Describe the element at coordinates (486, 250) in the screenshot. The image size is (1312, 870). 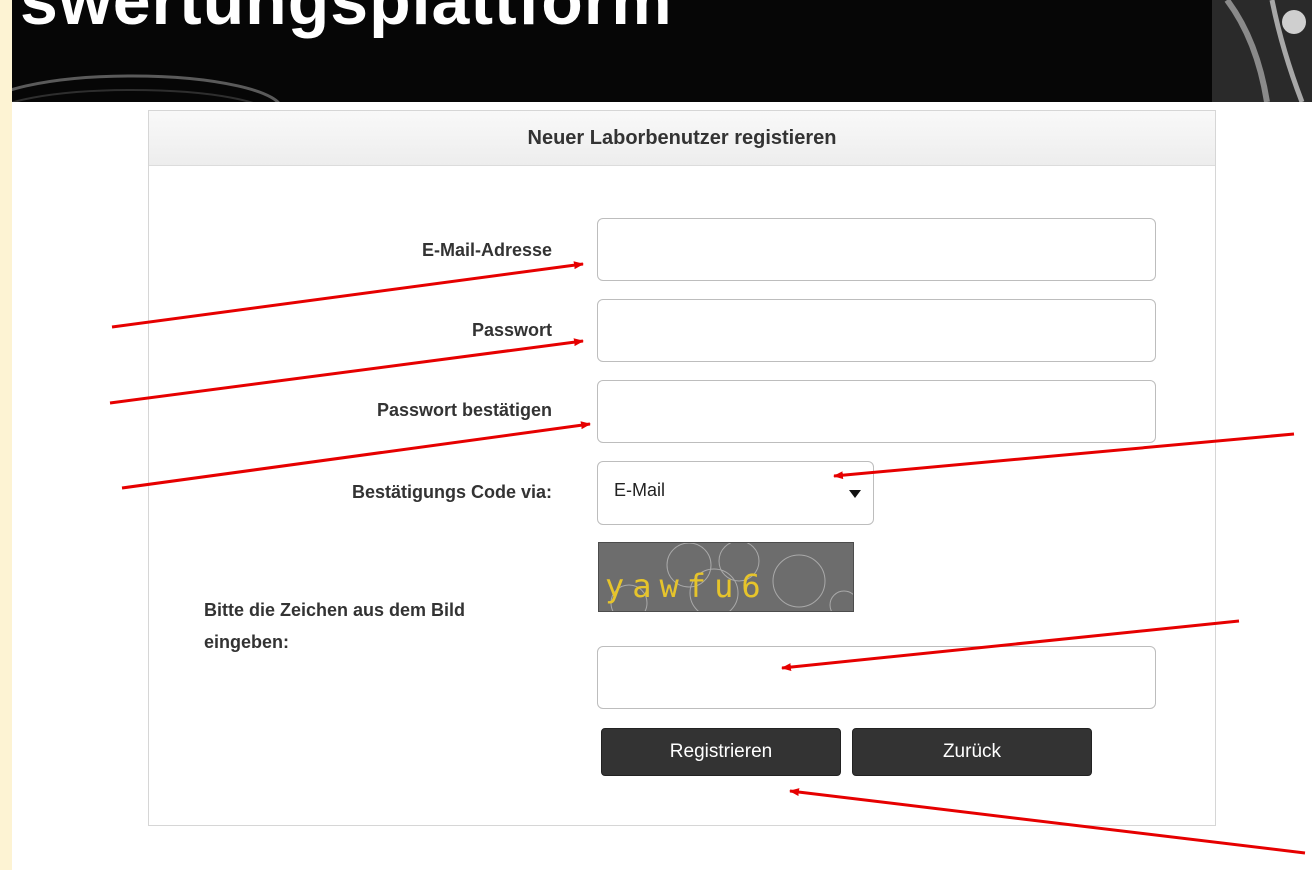
I see `email-label: E-Mail-Adresse` at that location.